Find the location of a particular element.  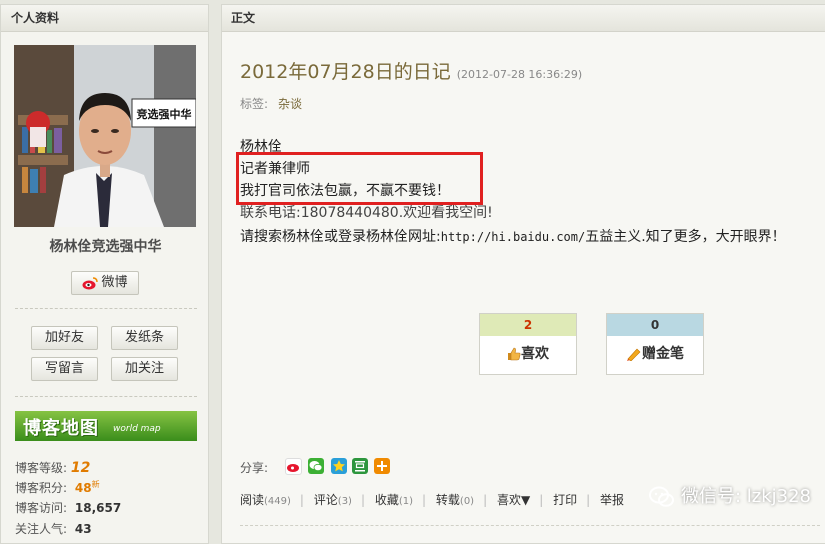

follow-button: 加关注 is located at coordinates (144, 369).